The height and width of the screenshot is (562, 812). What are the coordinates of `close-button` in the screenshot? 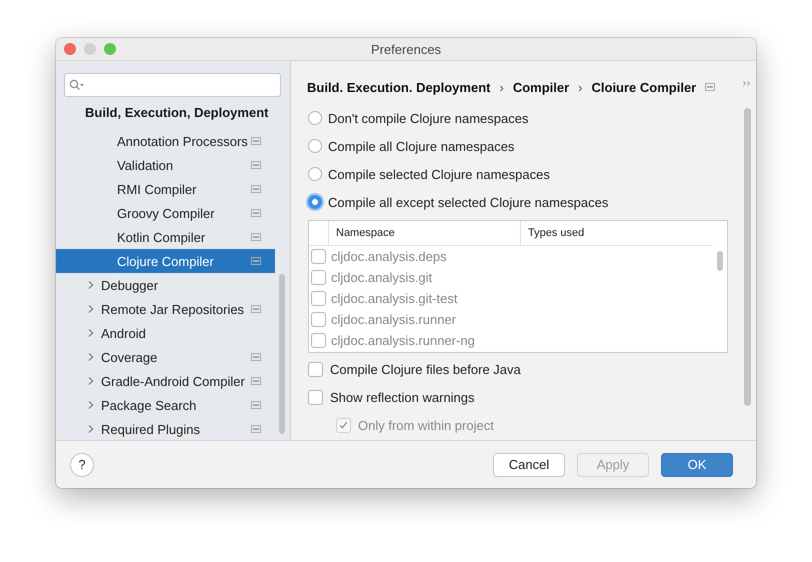 It's located at (70, 49).